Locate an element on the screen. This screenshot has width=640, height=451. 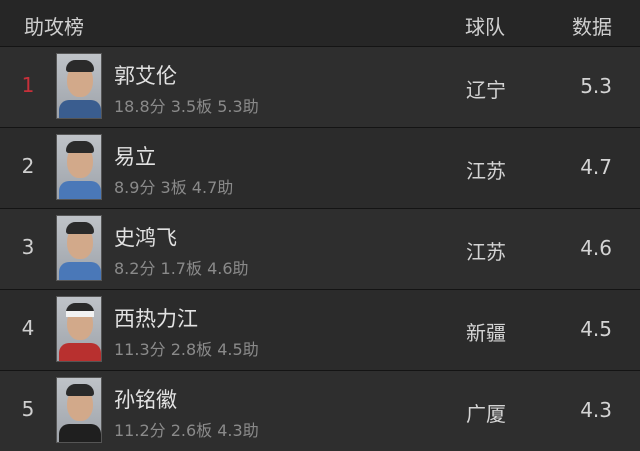
assist-value: 4.3 is located at coordinates (596, 410).